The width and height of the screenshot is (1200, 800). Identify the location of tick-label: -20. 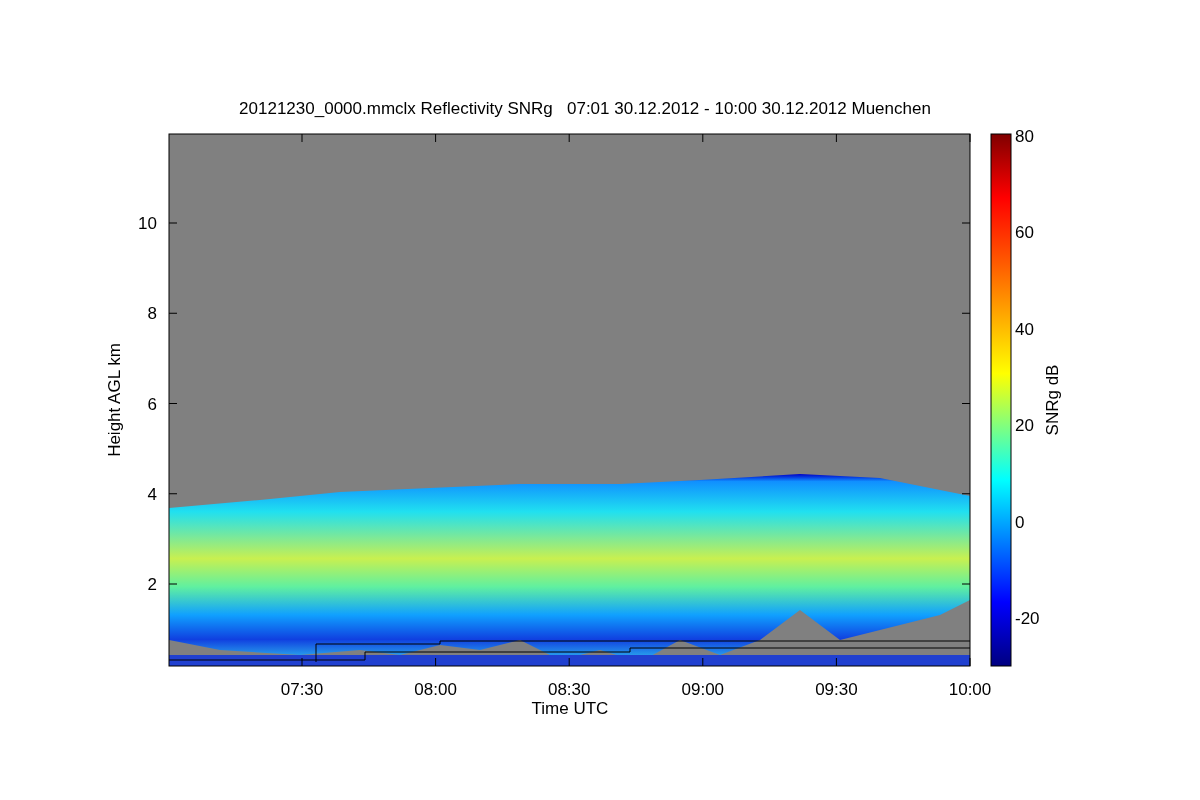
(1027, 618).